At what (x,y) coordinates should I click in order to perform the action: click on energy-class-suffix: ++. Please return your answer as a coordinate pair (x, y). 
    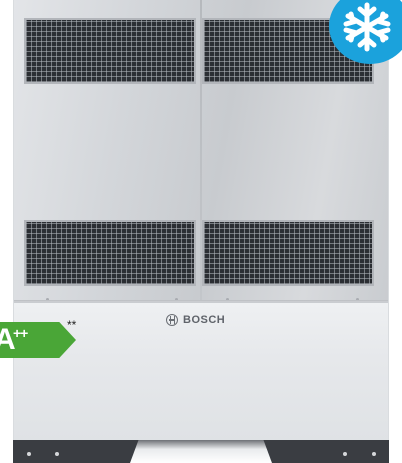
    Looking at the image, I should click on (20, 333).